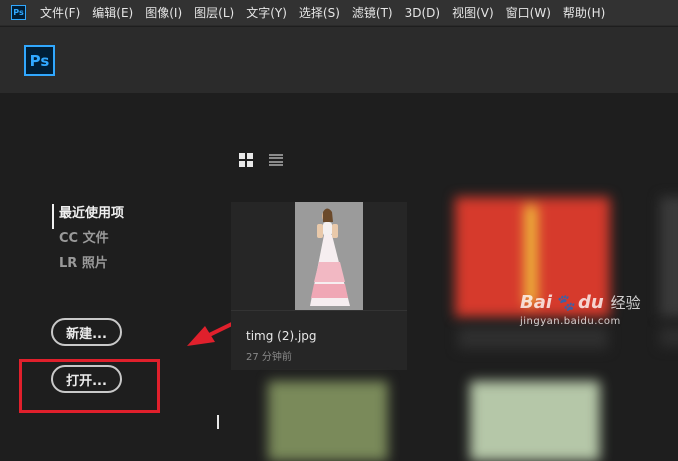 The width and height of the screenshot is (678, 461). I want to click on sidebar-item-lr-photos: LR 照片, so click(88, 266).